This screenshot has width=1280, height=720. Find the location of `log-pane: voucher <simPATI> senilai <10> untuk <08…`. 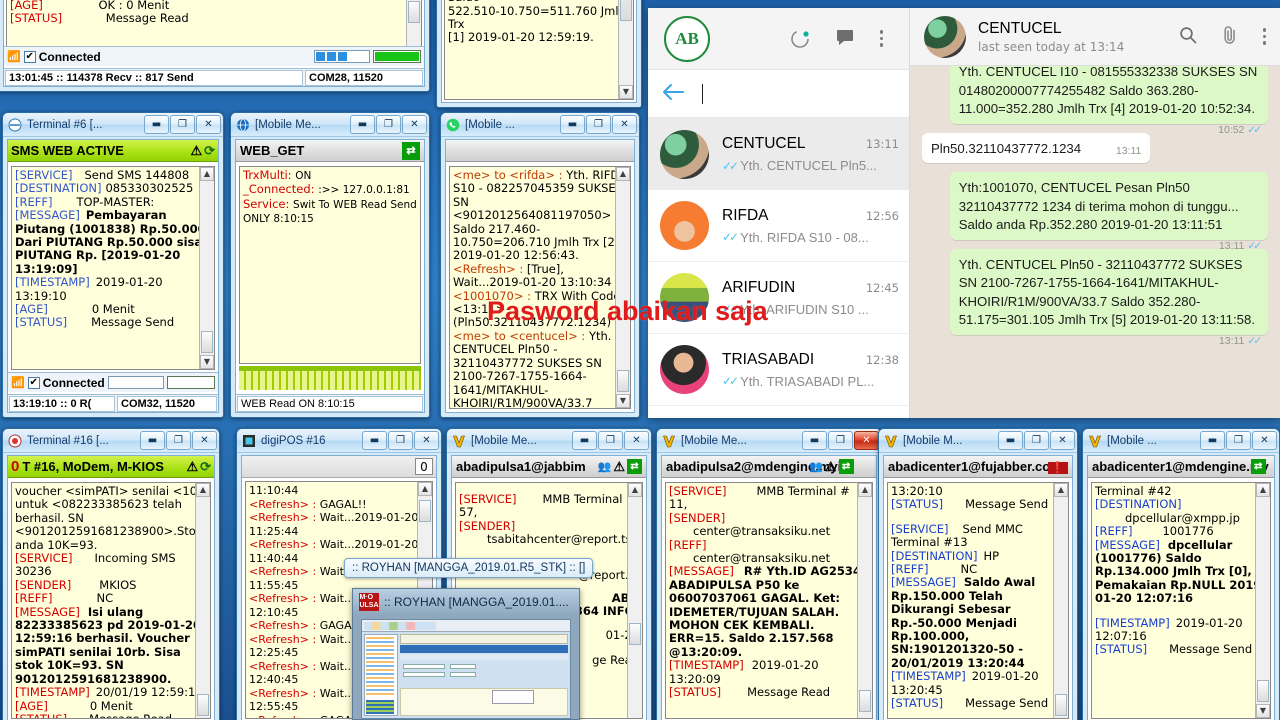

log-pane: voucher <simPATI> senilai <10> untuk <08… is located at coordinates (111, 600).